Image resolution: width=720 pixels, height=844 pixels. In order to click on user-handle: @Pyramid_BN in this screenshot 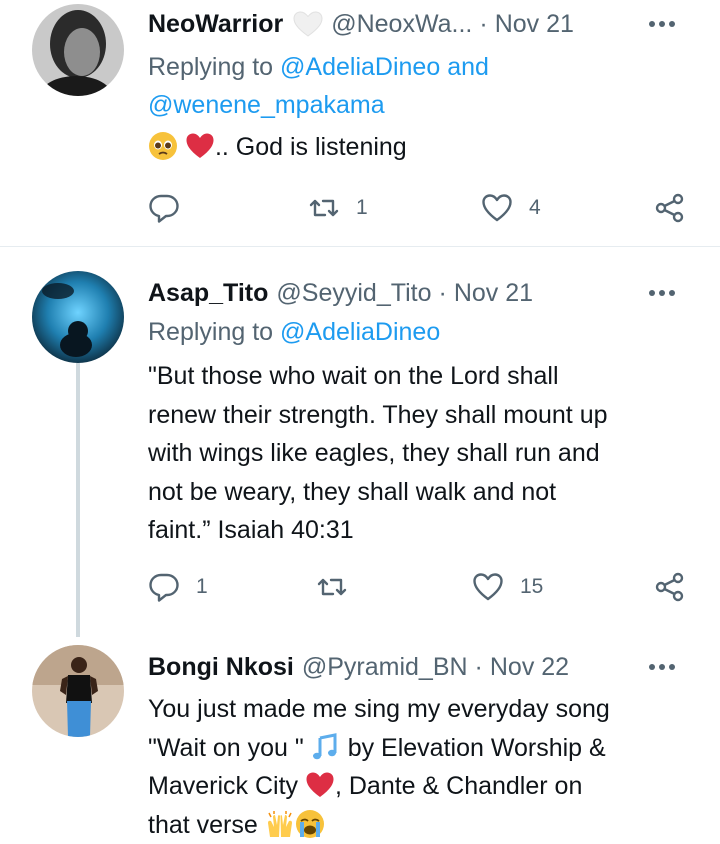, I will do `click(385, 667)`.